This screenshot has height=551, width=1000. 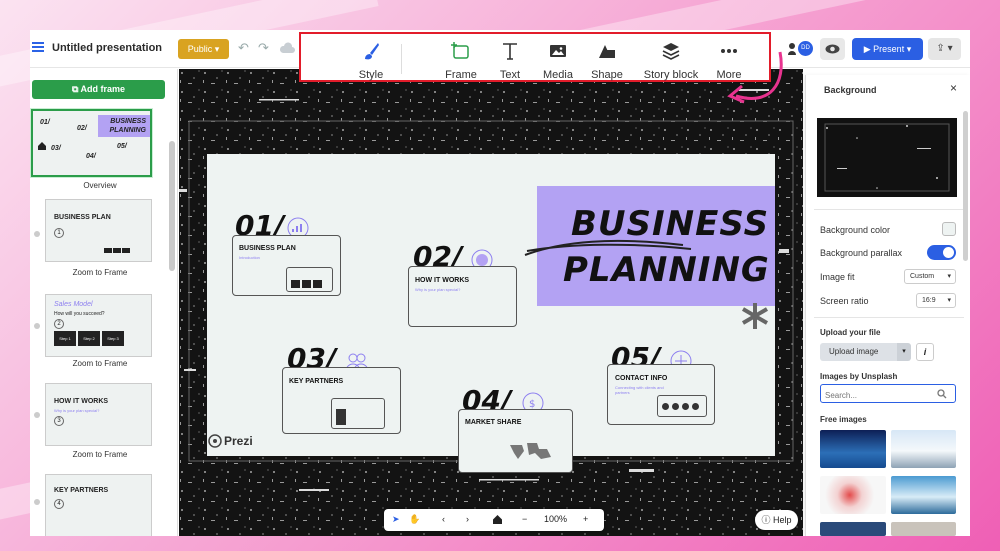 What do you see at coordinates (200, 49) in the screenshot?
I see `visibility-label: Public` at bounding box center [200, 49].